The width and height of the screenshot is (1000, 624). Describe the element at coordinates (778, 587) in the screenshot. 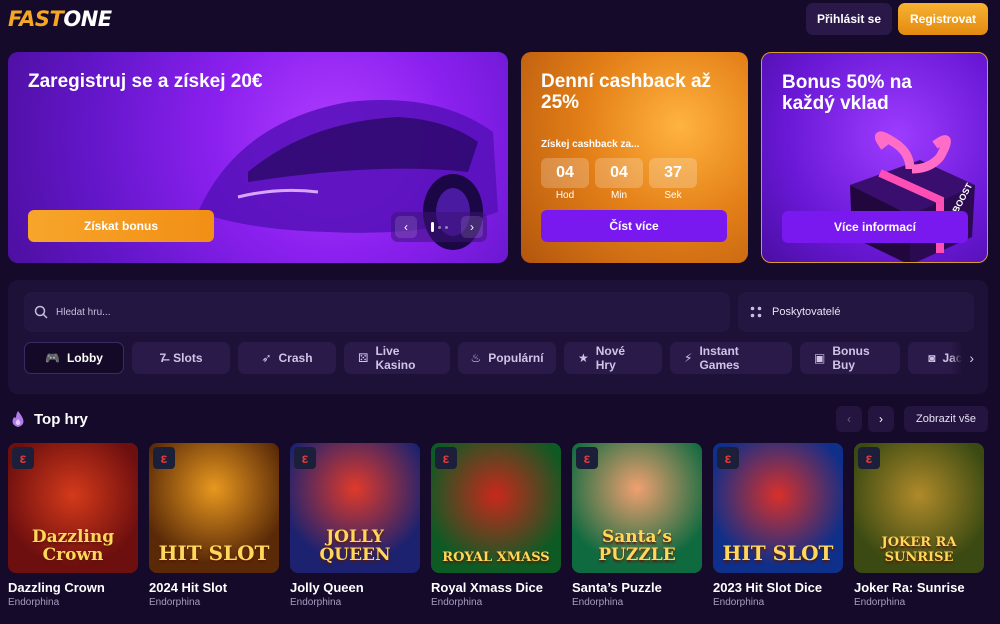

I see `game-name: 2023 Hit Slot Dice` at that location.